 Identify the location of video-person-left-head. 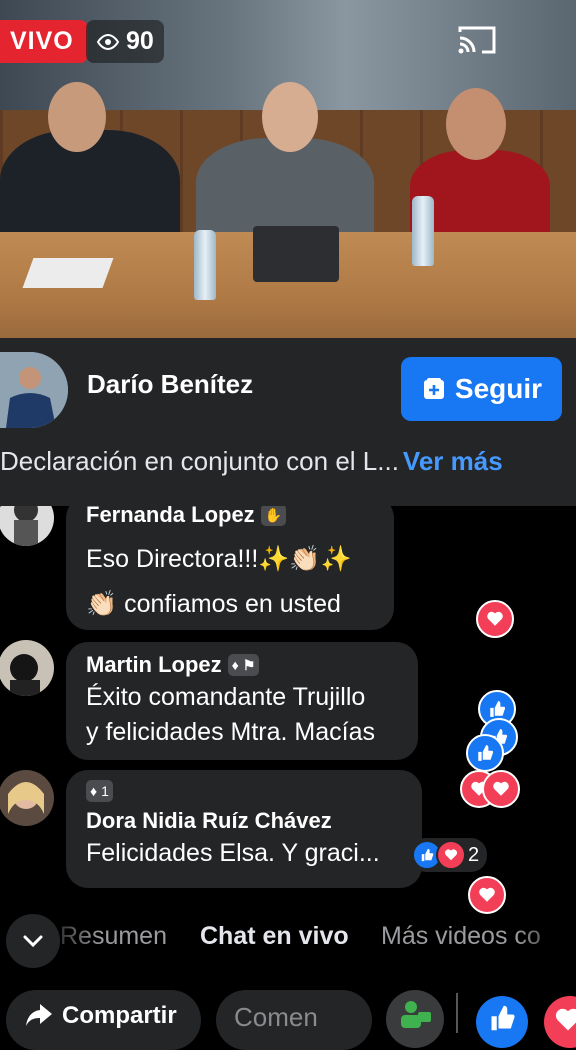
(77, 117).